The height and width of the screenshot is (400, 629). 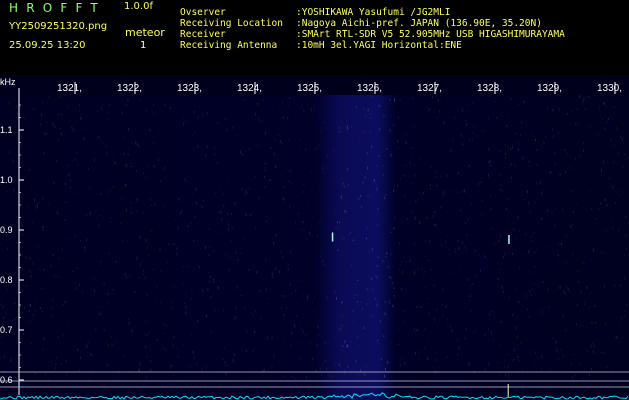 What do you see at coordinates (58, 26) in the screenshot?
I see `filename-label: YY2509251320.png` at bounding box center [58, 26].